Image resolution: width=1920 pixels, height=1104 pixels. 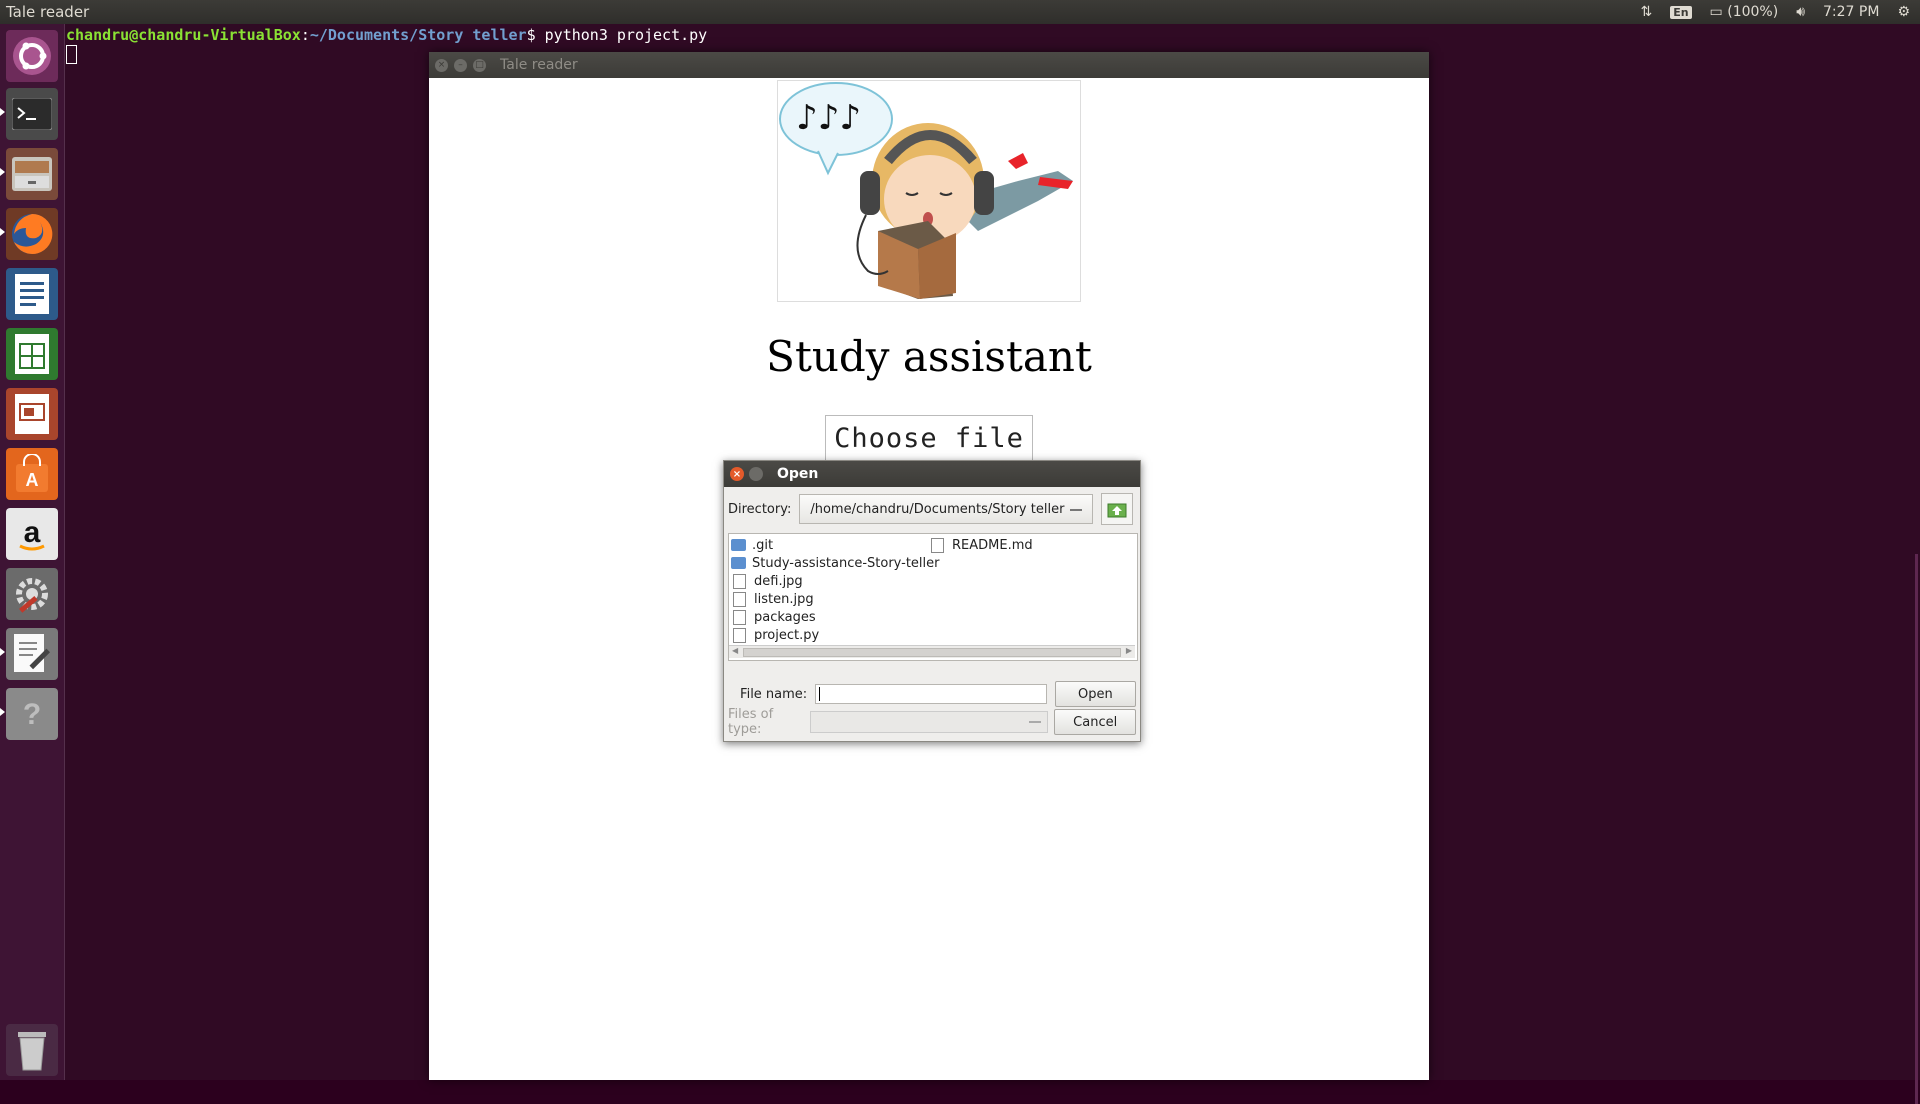 What do you see at coordinates (1903, 12) in the screenshot?
I see `system-menu-gear-icon: ⚙` at bounding box center [1903, 12].